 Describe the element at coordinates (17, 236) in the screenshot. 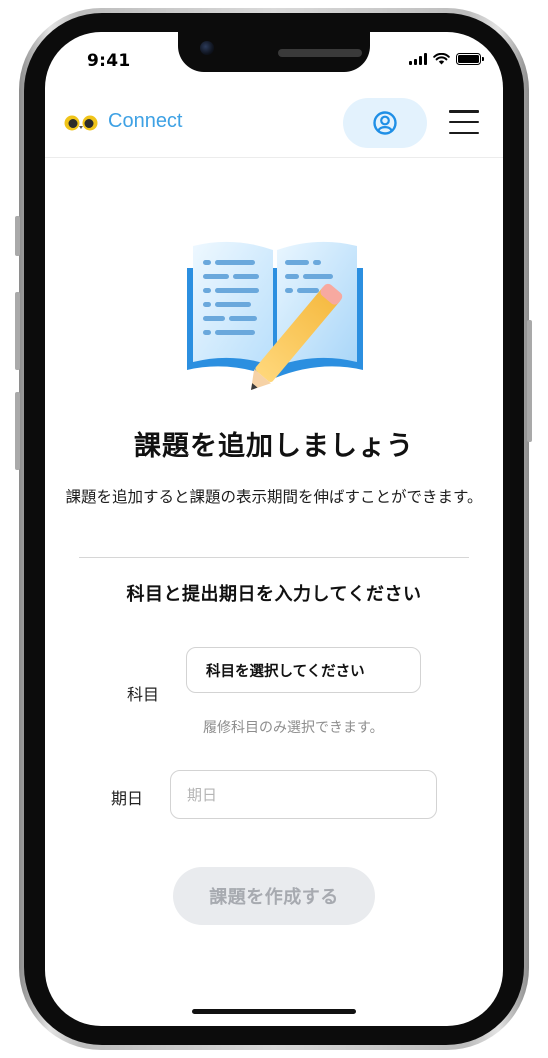

I see `silent-switch` at that location.